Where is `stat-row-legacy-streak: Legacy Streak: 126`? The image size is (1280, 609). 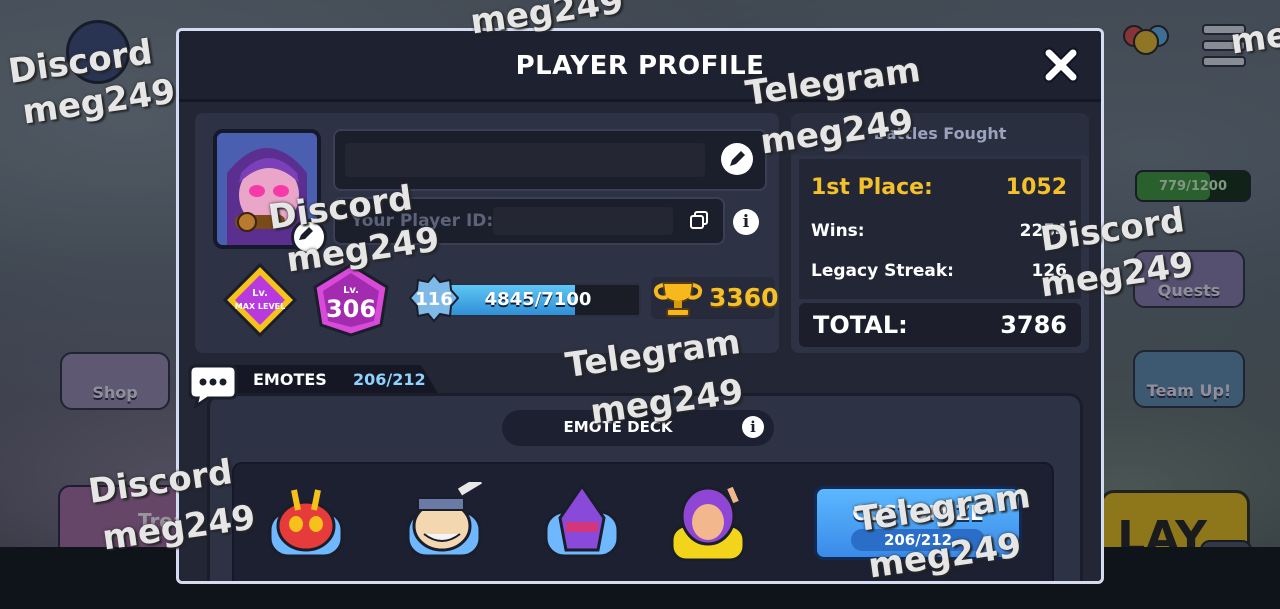 stat-row-legacy-streak: Legacy Streak: 126 is located at coordinates (939, 272).